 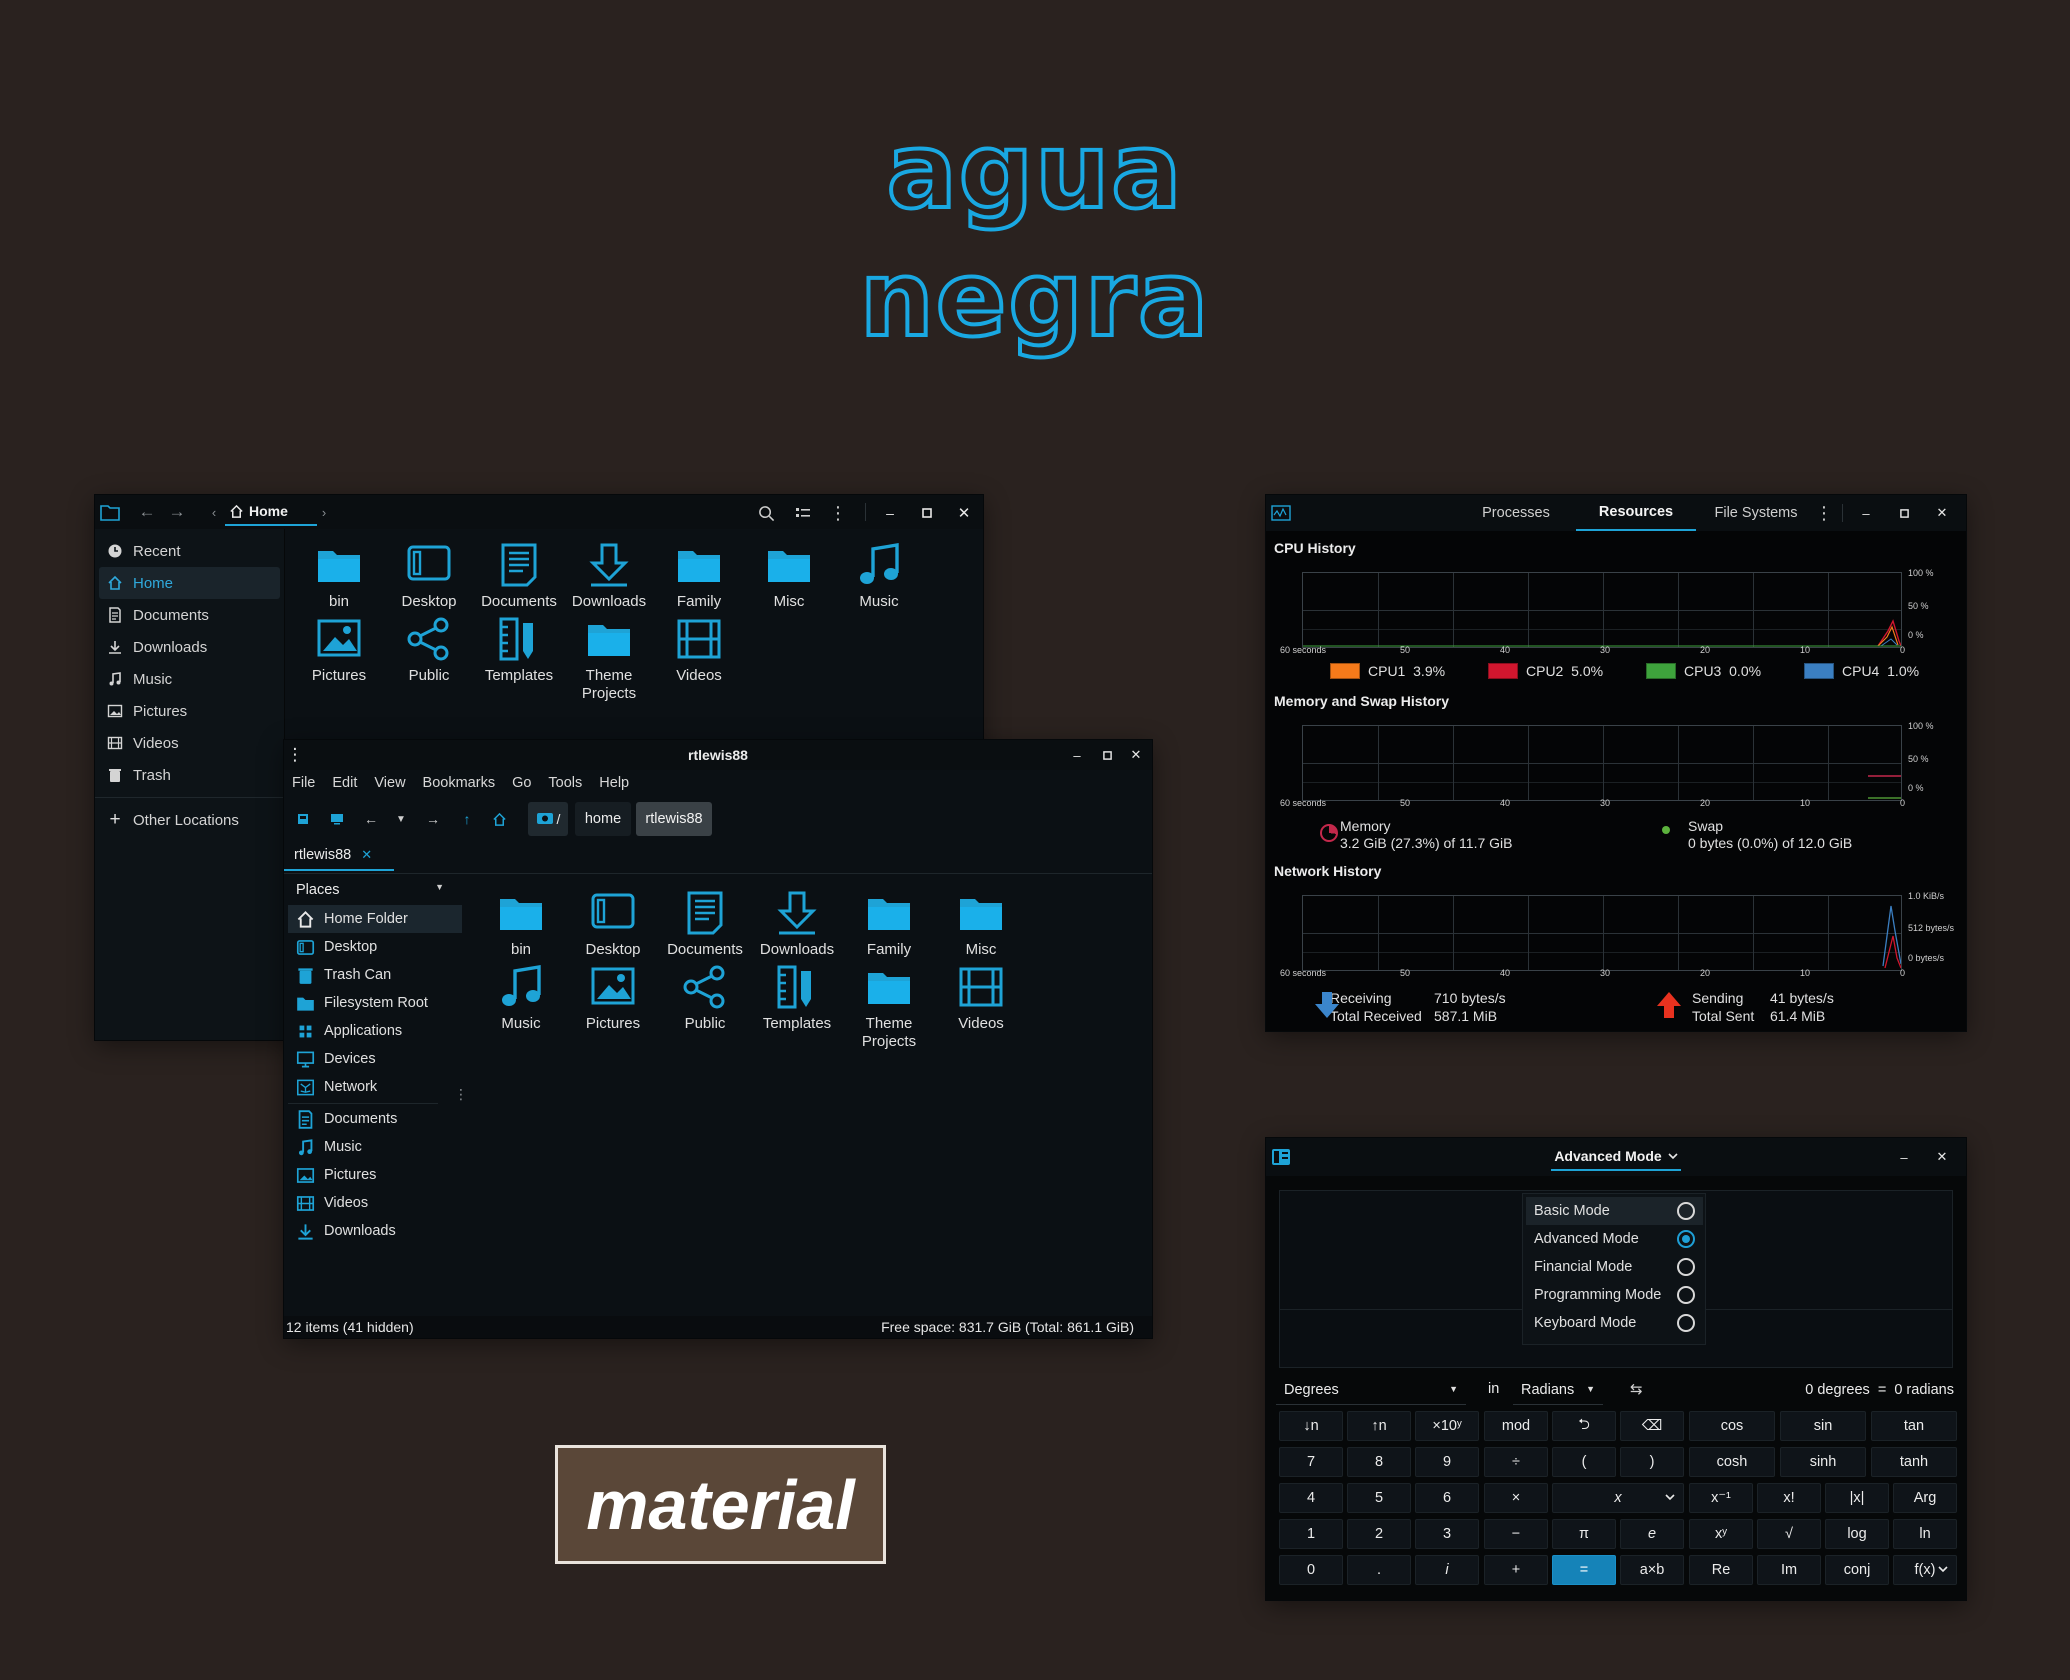 What do you see at coordinates (1584, 1426) in the screenshot?
I see `key-0-4: ⮌` at bounding box center [1584, 1426].